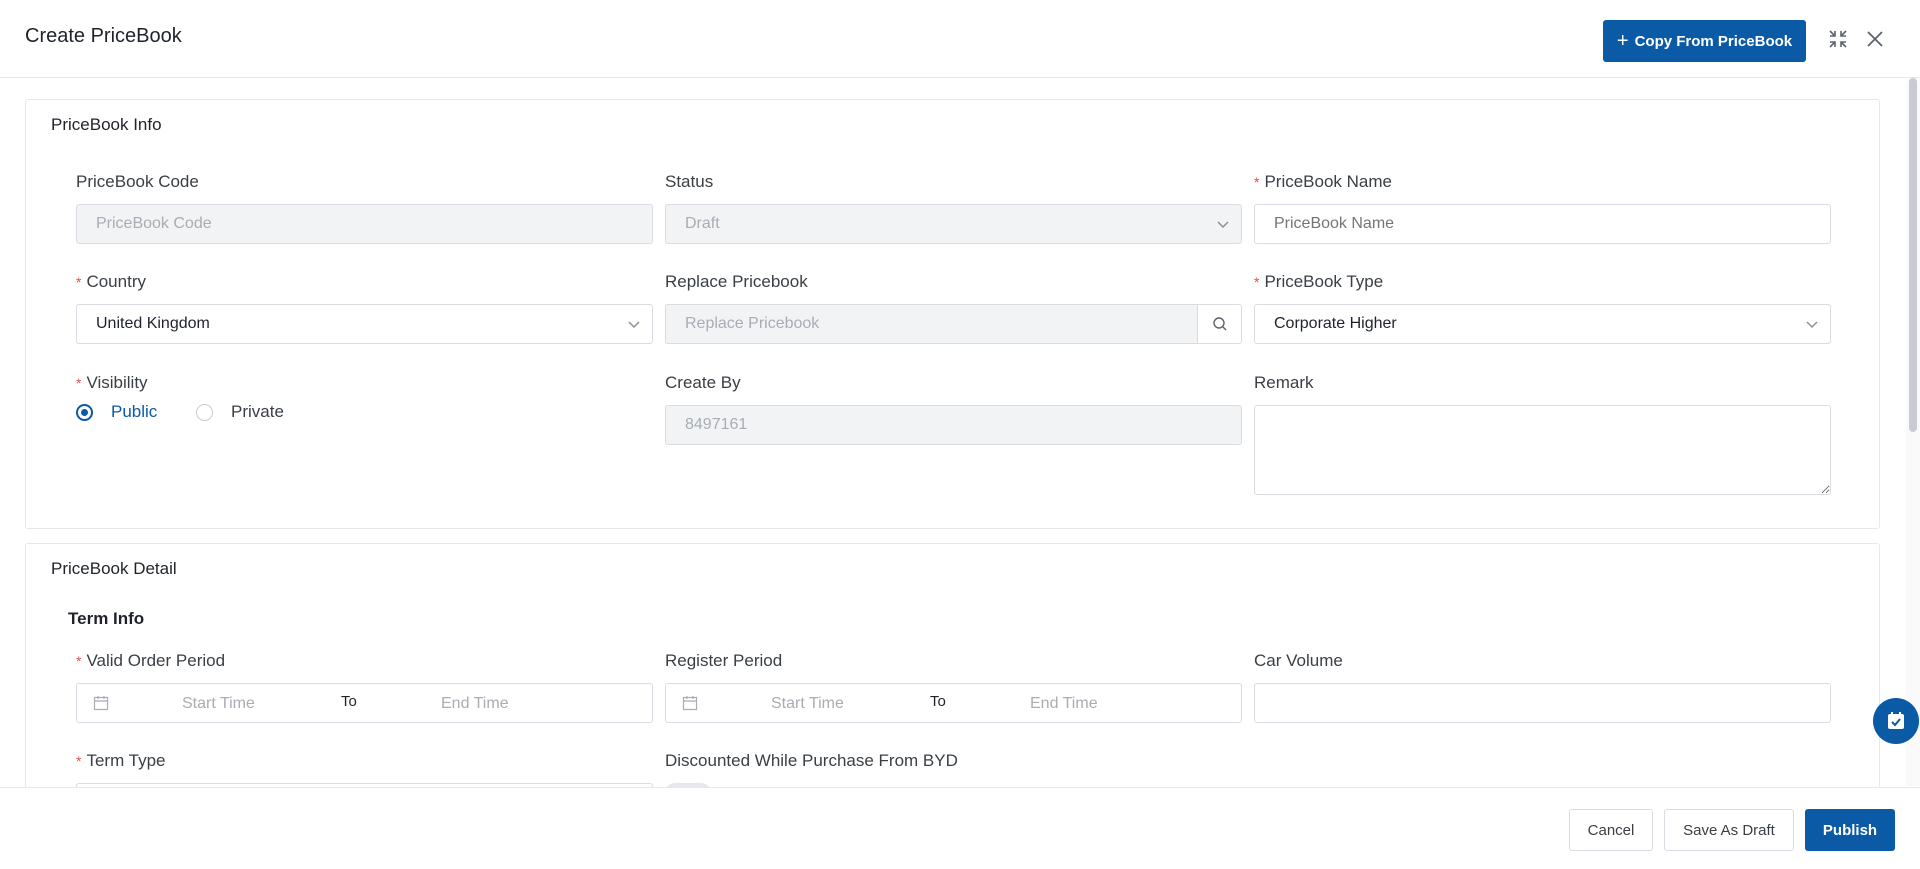  Describe the element at coordinates (703, 382) in the screenshot. I see `create-by-label: Create By` at that location.